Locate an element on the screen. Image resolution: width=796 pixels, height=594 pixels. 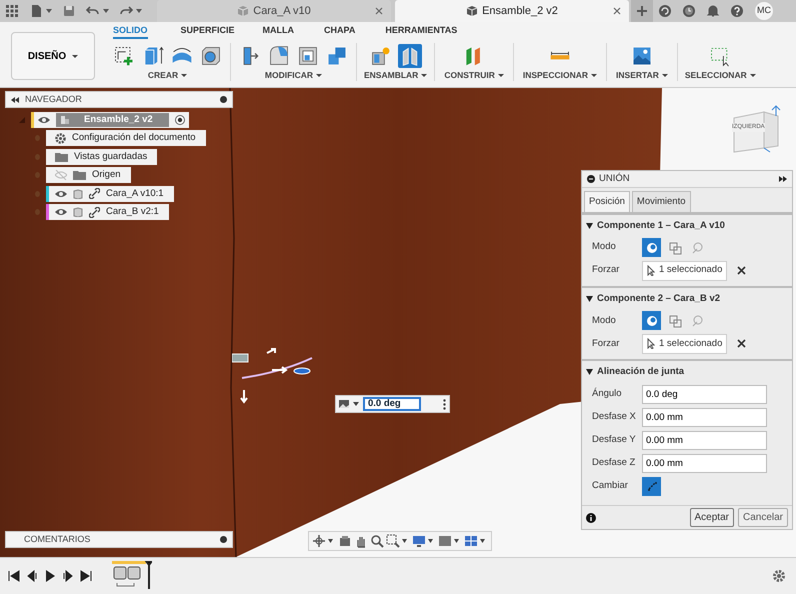
app-grid-icon is located at coordinates (12, 11).